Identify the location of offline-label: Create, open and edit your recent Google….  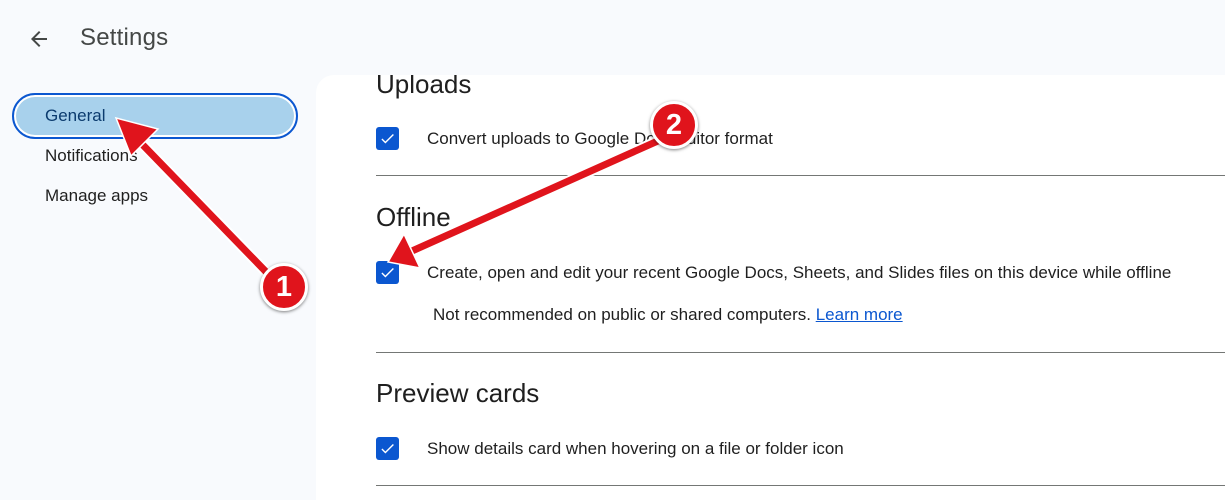
(799, 272).